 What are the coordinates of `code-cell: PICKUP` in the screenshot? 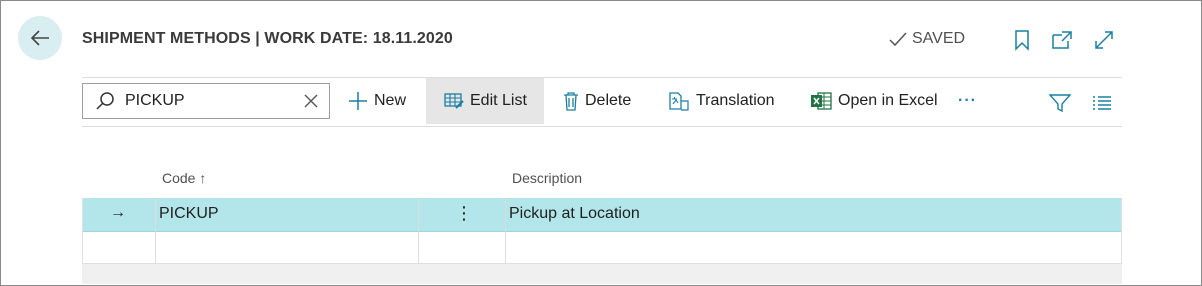 It's located at (189, 214).